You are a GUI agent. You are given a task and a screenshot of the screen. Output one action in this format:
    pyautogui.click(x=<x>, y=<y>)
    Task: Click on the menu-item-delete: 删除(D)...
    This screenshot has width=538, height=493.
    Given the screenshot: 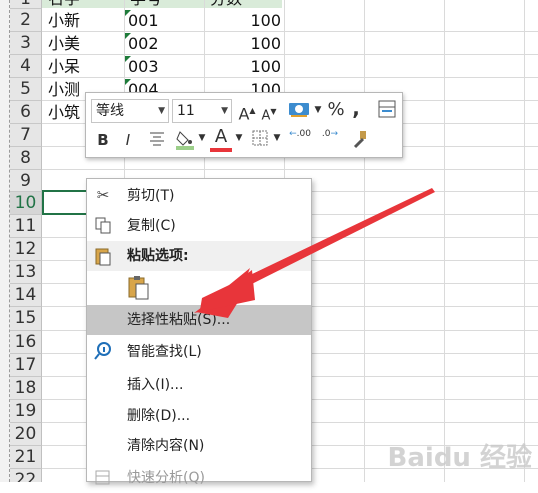 What is the action you would take?
    pyautogui.click(x=199, y=416)
    